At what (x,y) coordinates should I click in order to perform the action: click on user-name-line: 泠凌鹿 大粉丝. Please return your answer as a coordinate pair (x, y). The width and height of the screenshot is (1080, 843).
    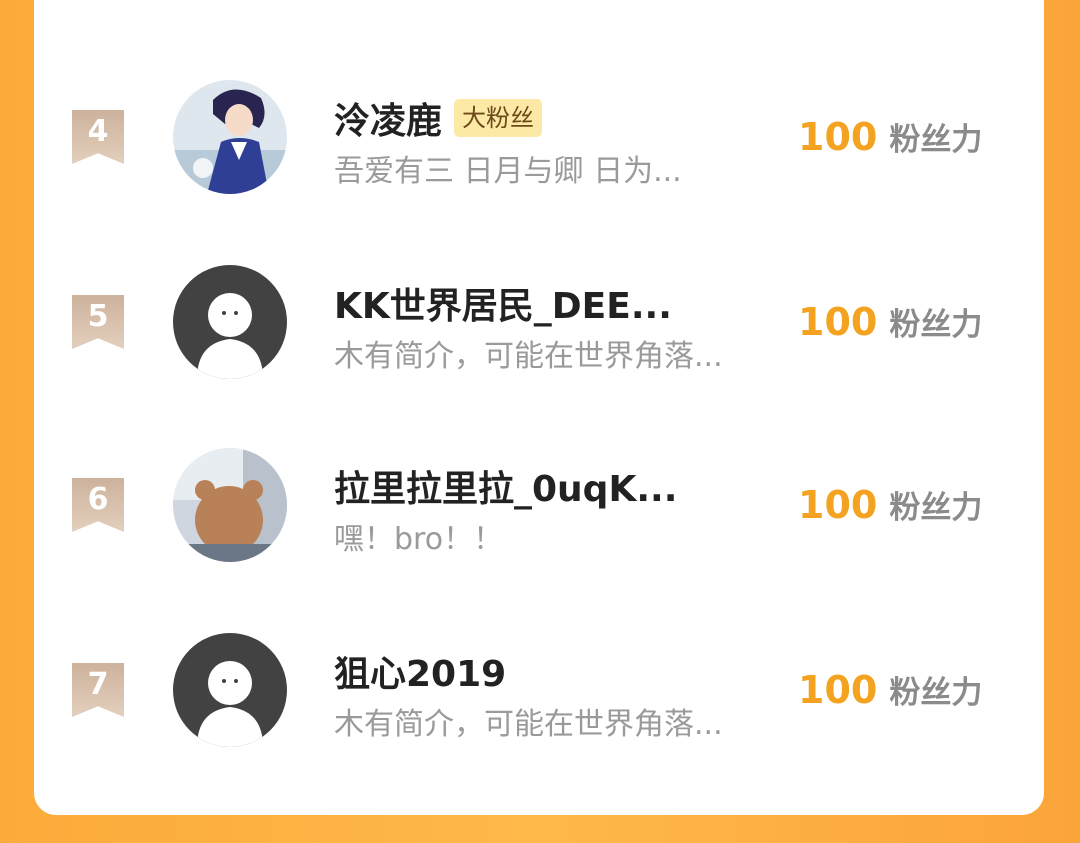
    Looking at the image, I should click on (438, 118).